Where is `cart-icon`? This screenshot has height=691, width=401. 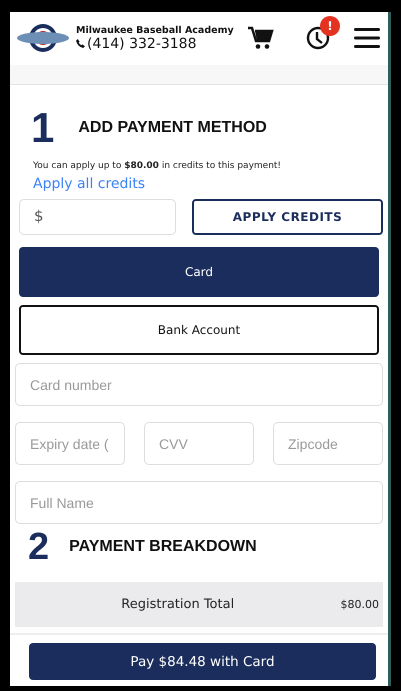
cart-icon is located at coordinates (261, 38).